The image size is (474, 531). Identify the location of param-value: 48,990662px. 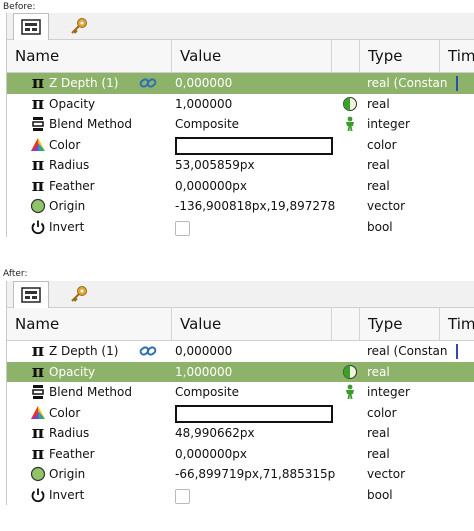
(255, 433).